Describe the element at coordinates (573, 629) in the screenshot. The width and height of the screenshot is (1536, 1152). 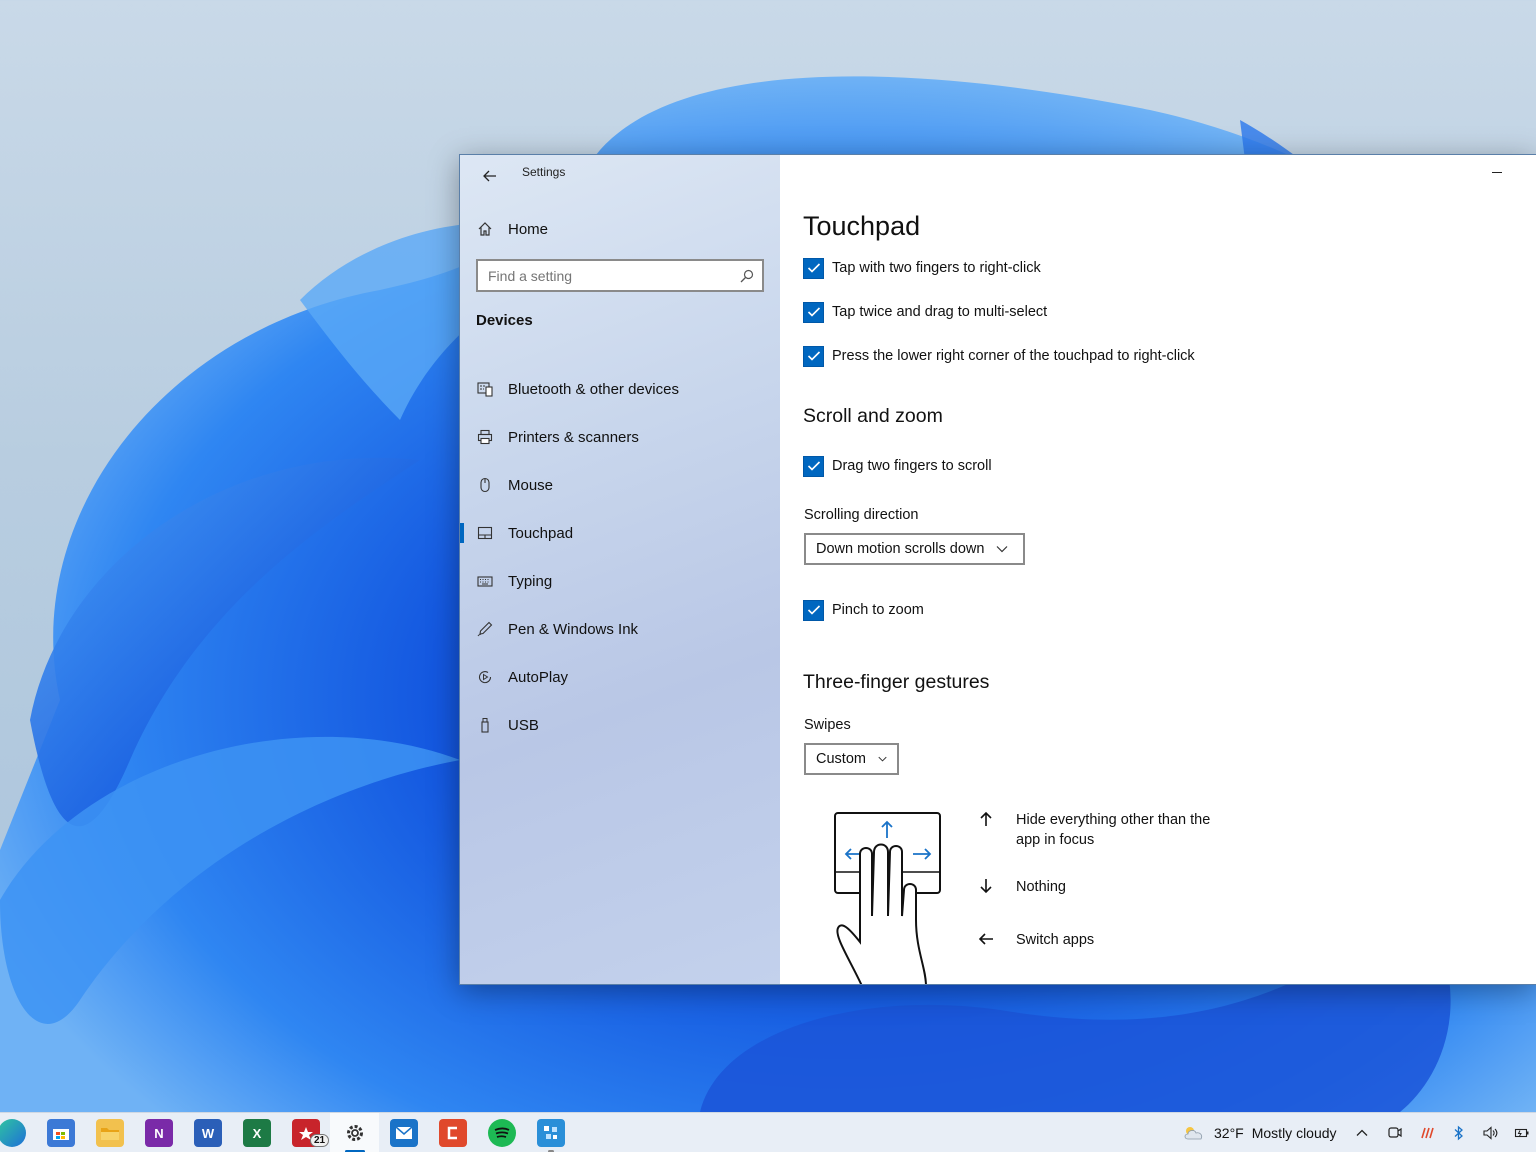
I see `nav-item-label: Pen & Windows Ink` at that location.